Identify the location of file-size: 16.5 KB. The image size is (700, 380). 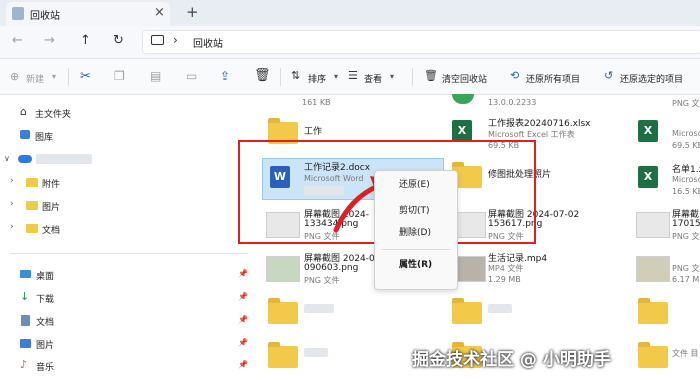
(686, 191).